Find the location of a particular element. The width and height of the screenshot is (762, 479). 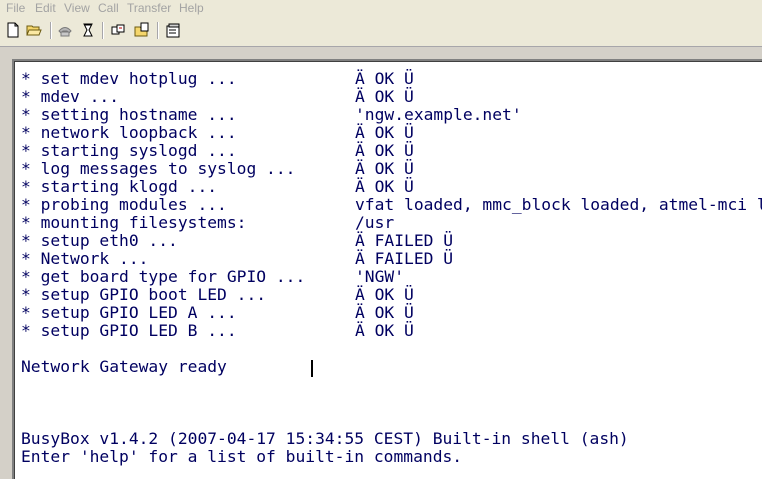

boot-line: * setup GPIO LED A ... Ä OK Ü is located at coordinates (391, 313).